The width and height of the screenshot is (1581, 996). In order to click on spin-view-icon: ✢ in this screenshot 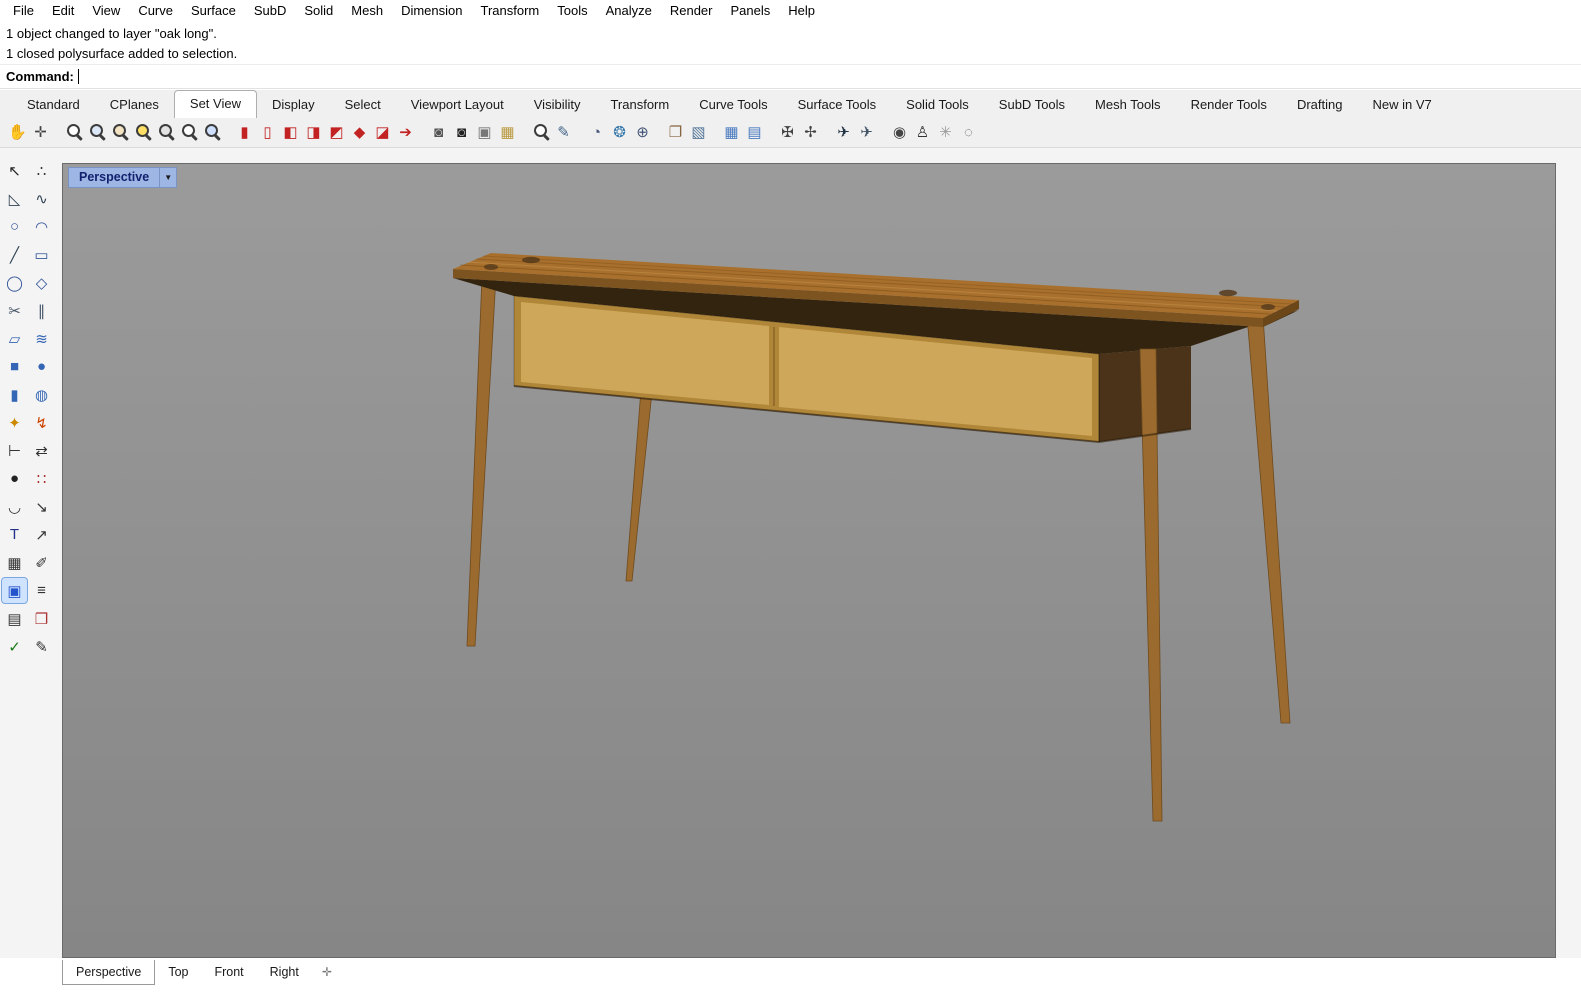, I will do `click(810, 132)`.